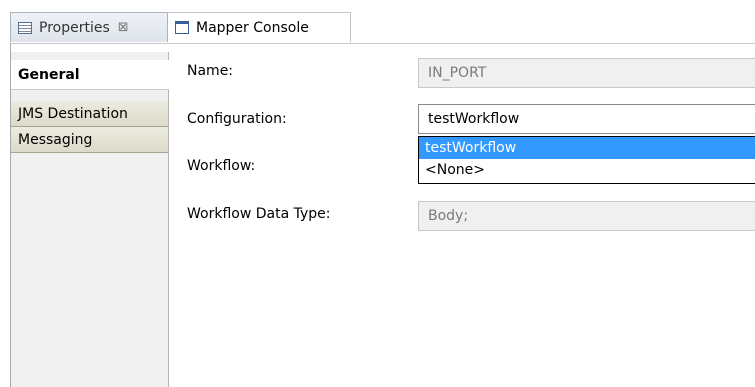 Image resolution: width=755 pixels, height=387 pixels. Describe the element at coordinates (221, 166) in the screenshot. I see `workflow-label: Workflow:` at that location.